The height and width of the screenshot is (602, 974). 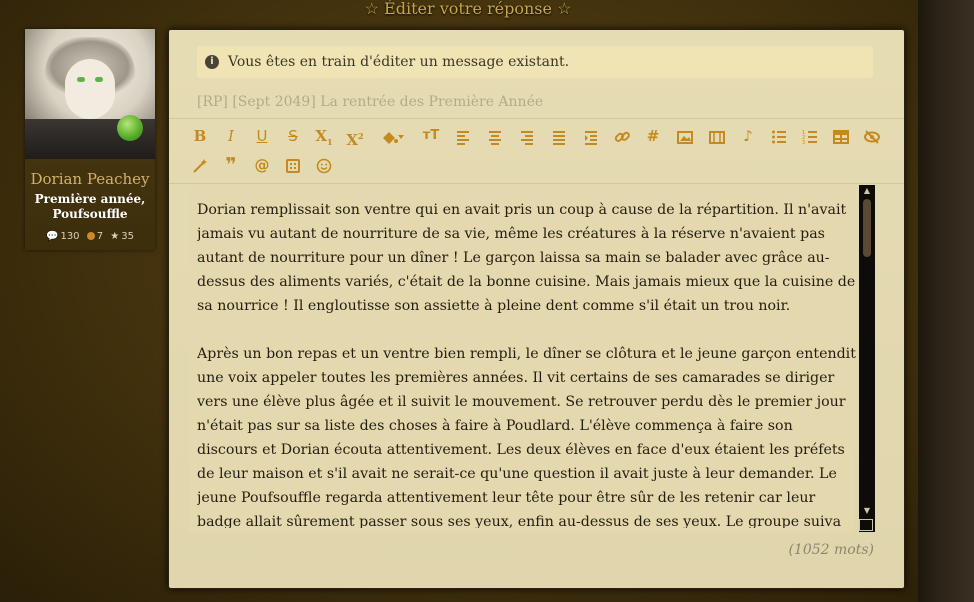 I want to click on star-icon: ★, so click(x=115, y=236).